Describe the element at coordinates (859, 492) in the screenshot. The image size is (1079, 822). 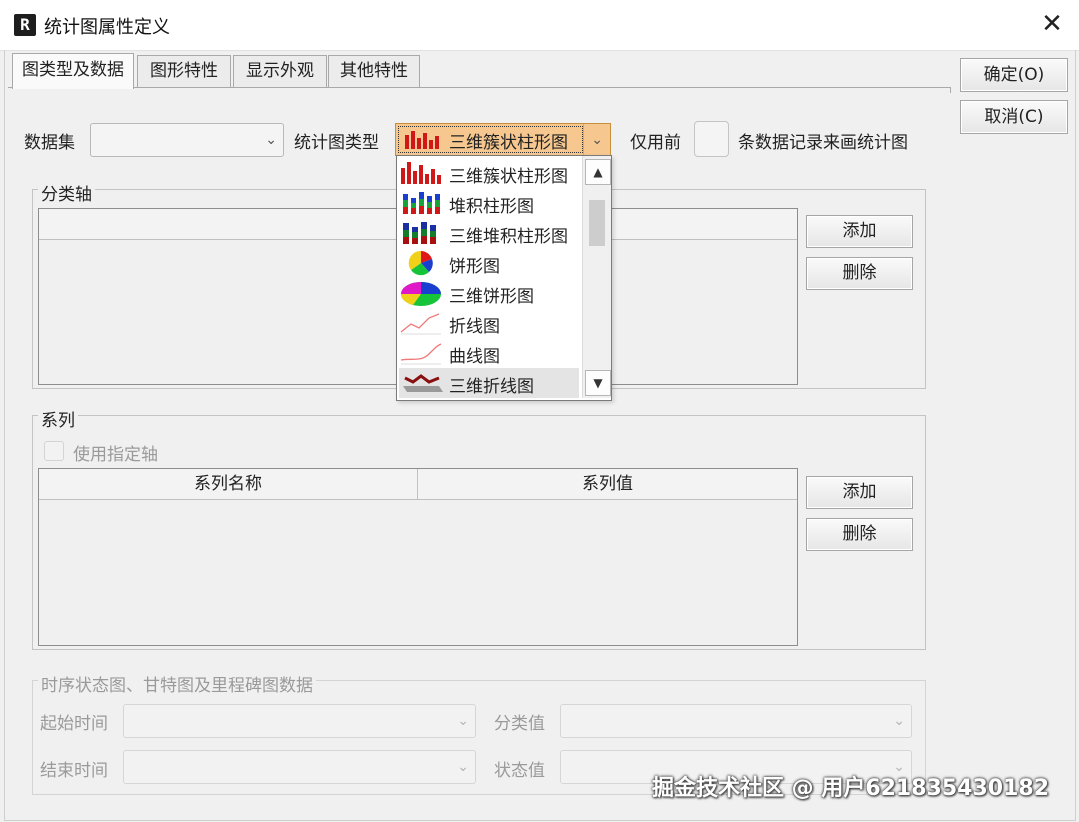
I see `series-add-button: 添加` at that location.